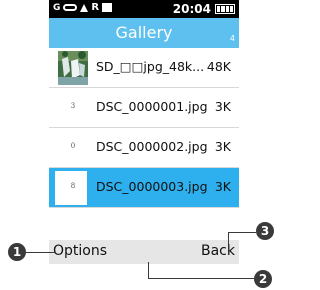 The image size is (320, 290). I want to click on item-index: 0, so click(73, 146).